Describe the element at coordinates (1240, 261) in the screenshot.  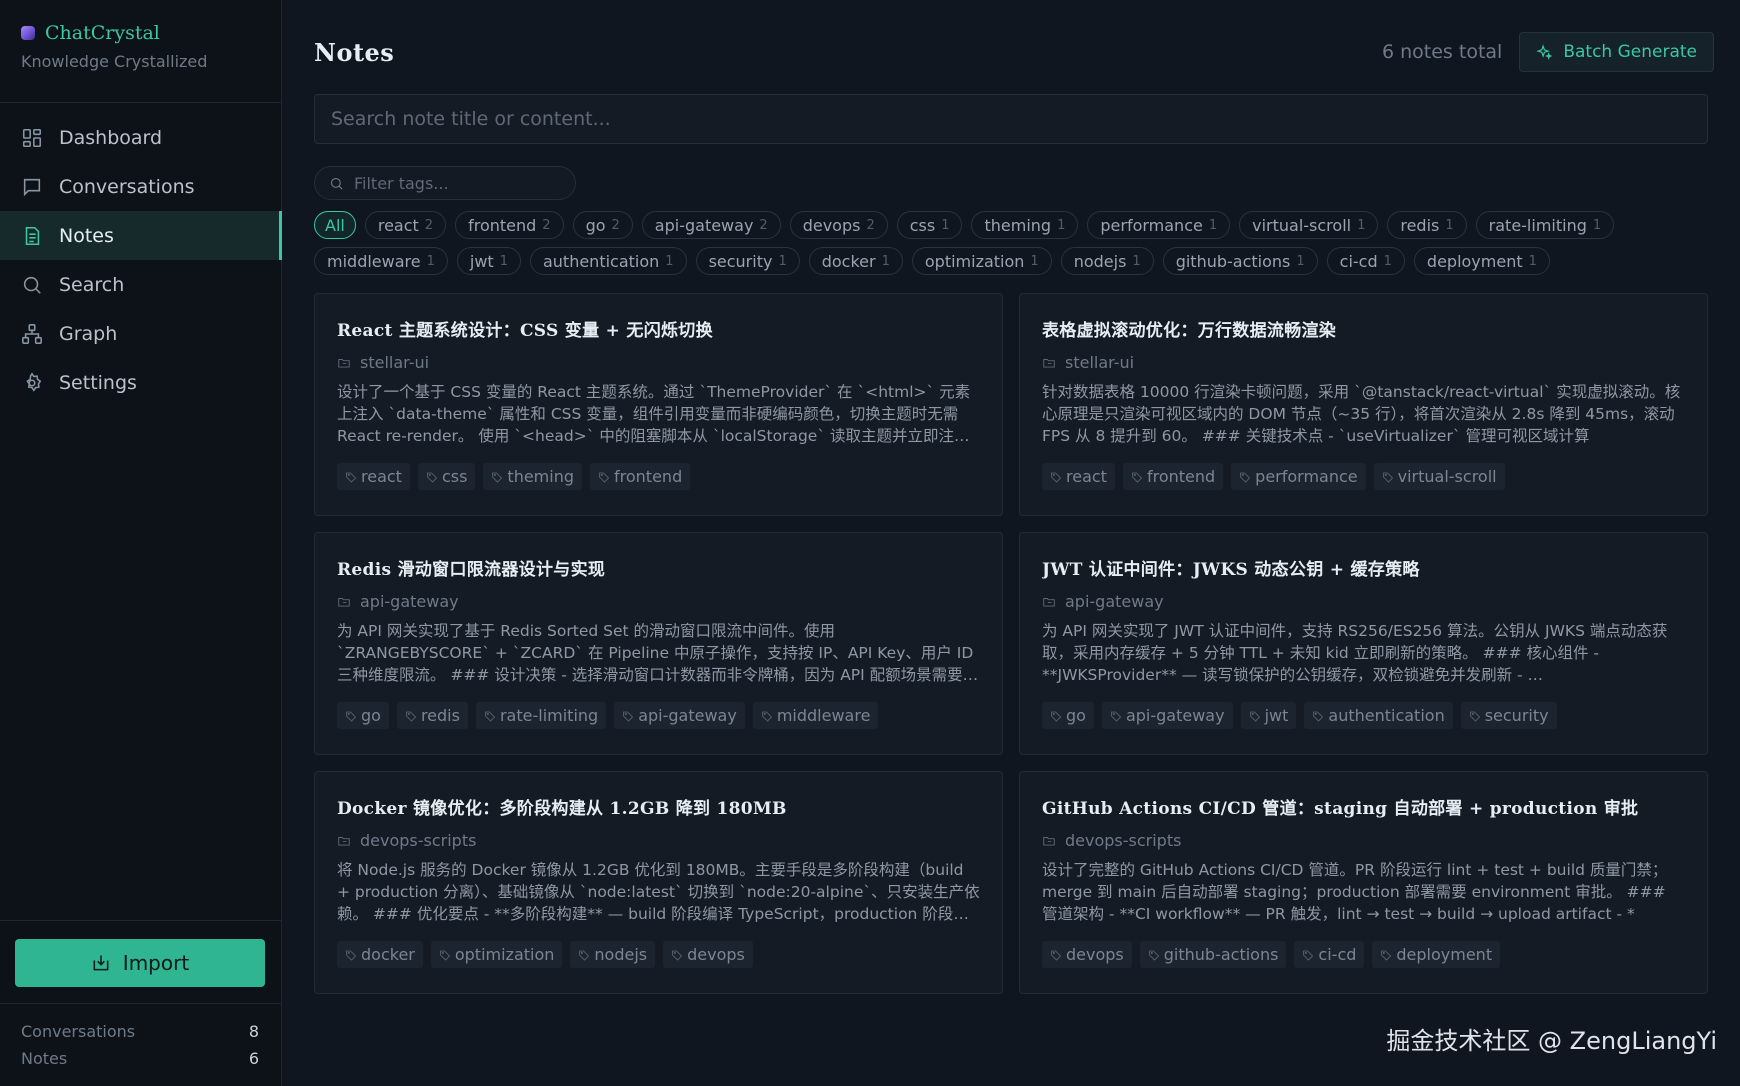
I see `tag-filter-github-actions: github-actions 1` at that location.